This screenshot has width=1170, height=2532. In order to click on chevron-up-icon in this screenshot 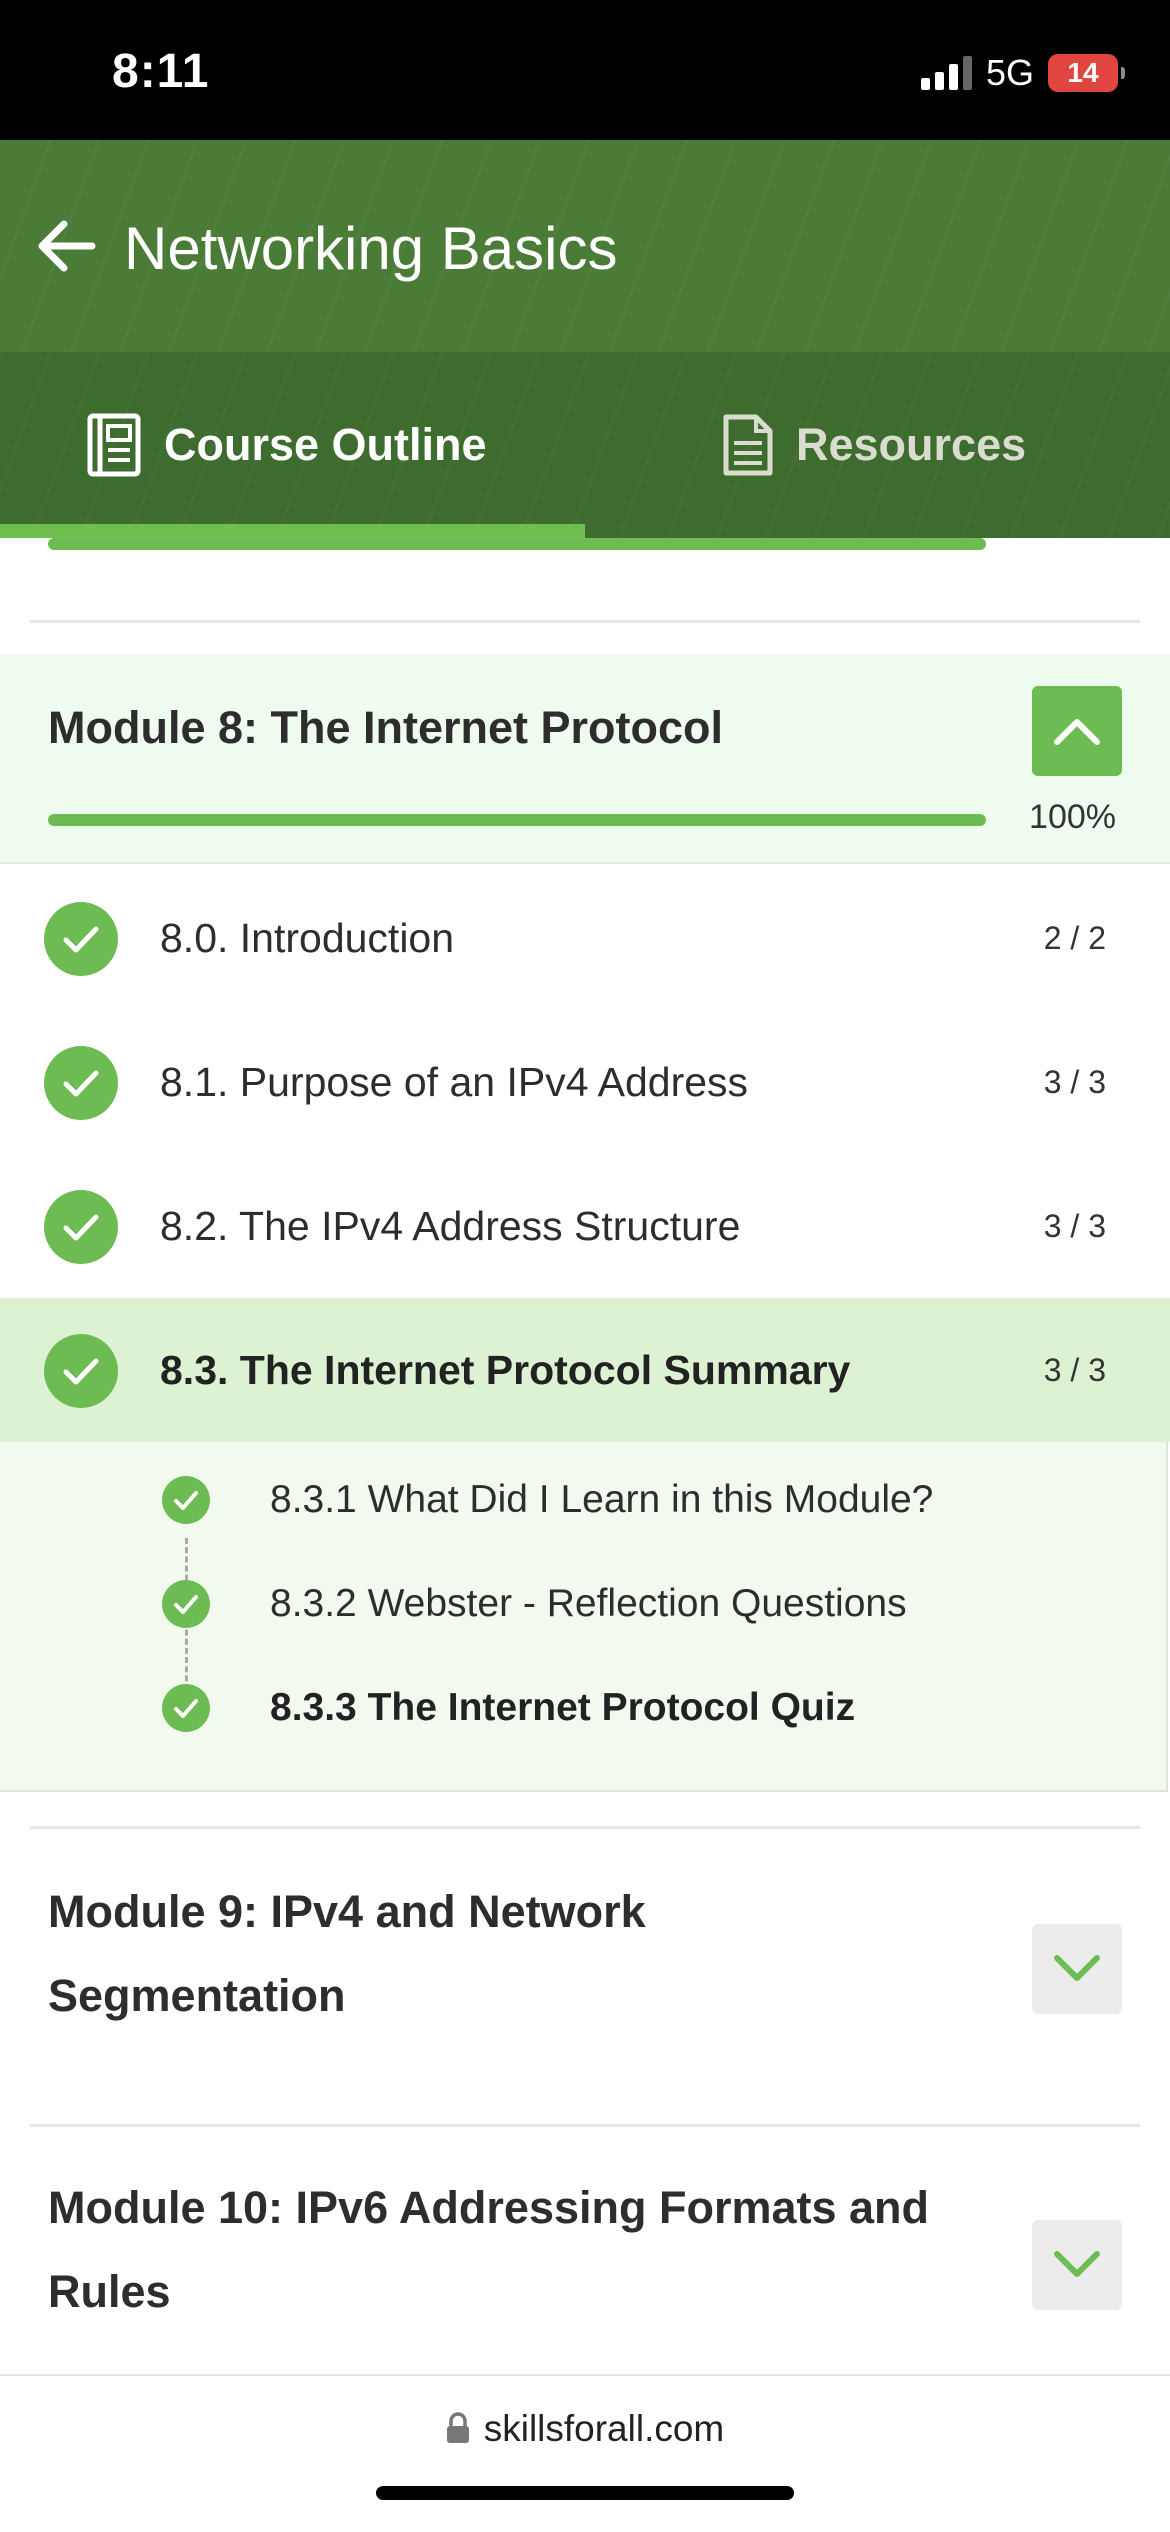, I will do `click(1077, 732)`.